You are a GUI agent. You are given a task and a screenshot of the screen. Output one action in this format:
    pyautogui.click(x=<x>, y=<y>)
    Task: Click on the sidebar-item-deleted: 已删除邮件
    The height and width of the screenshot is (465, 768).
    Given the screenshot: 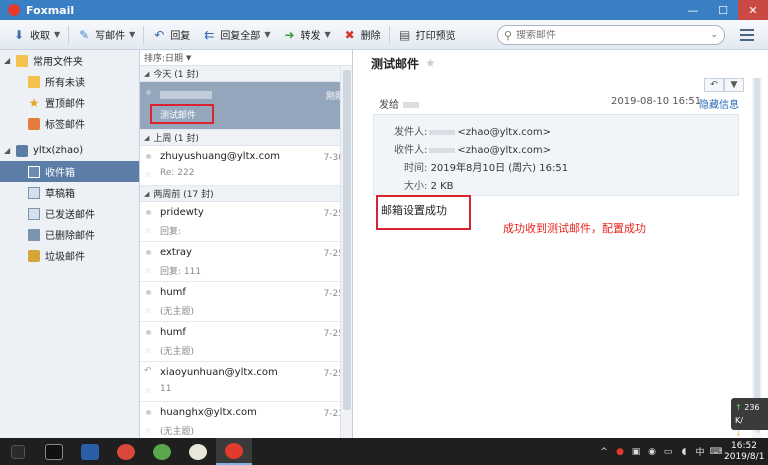 What is the action you would take?
    pyautogui.click(x=69, y=234)
    